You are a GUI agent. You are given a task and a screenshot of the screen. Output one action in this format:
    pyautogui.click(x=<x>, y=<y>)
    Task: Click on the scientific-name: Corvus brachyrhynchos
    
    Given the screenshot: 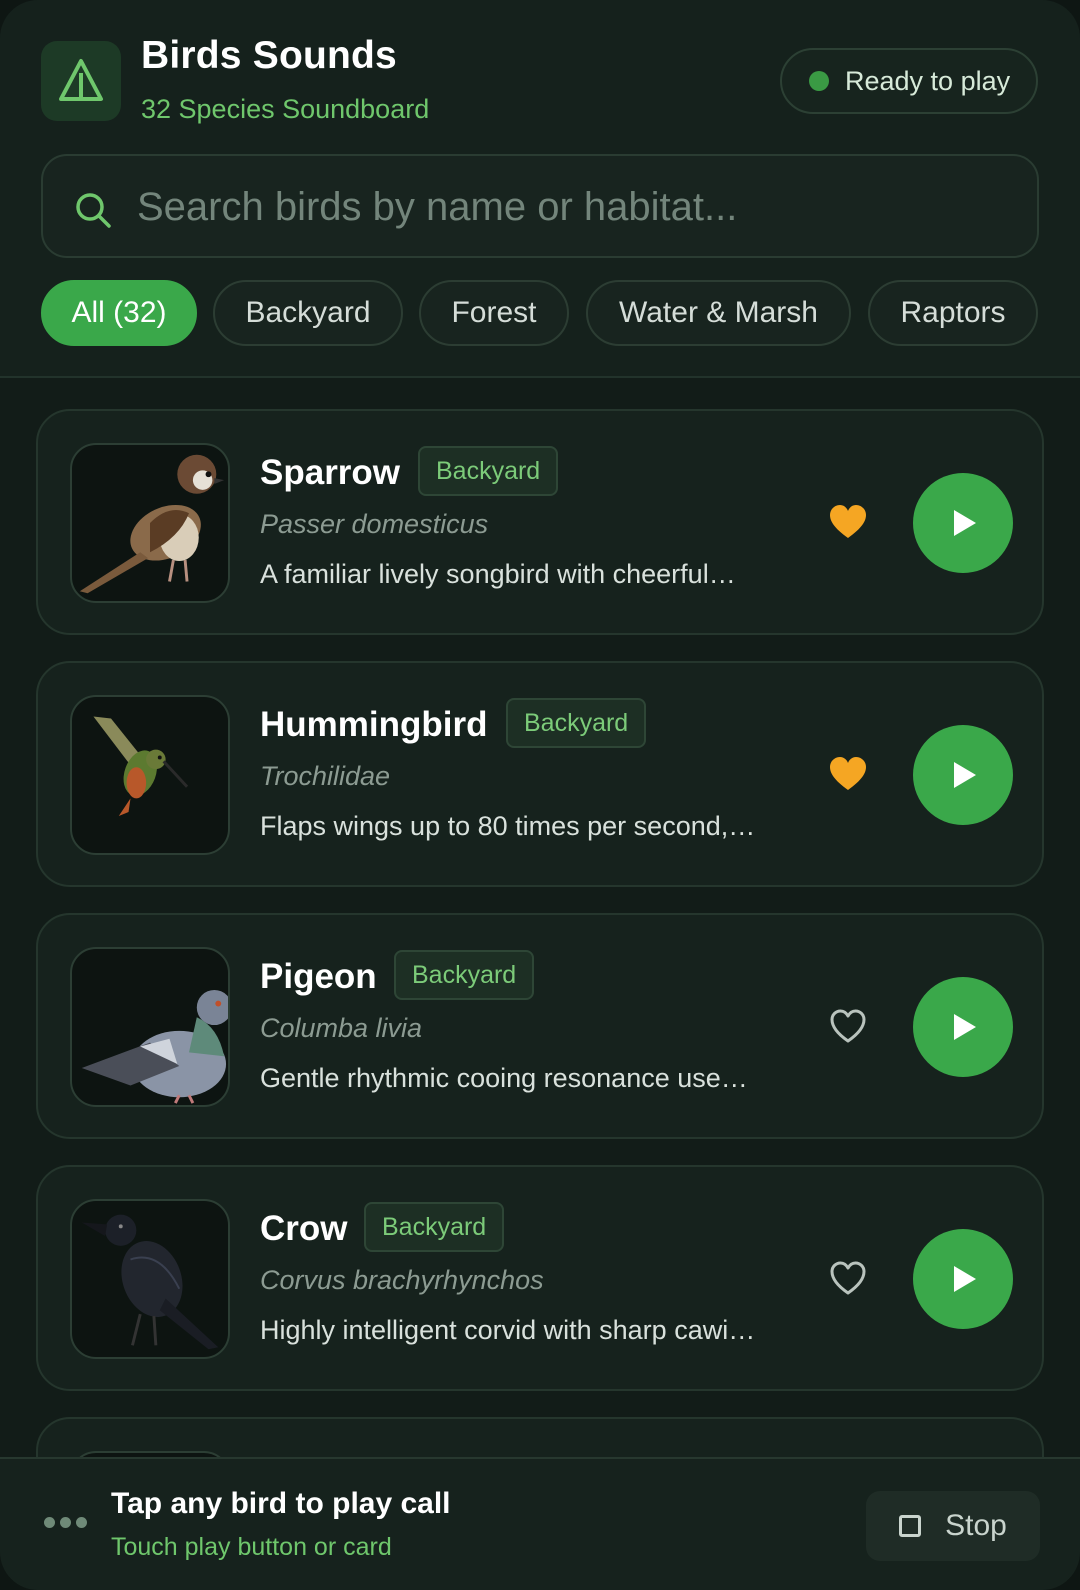 What is the action you would take?
    pyautogui.click(x=402, y=1280)
    